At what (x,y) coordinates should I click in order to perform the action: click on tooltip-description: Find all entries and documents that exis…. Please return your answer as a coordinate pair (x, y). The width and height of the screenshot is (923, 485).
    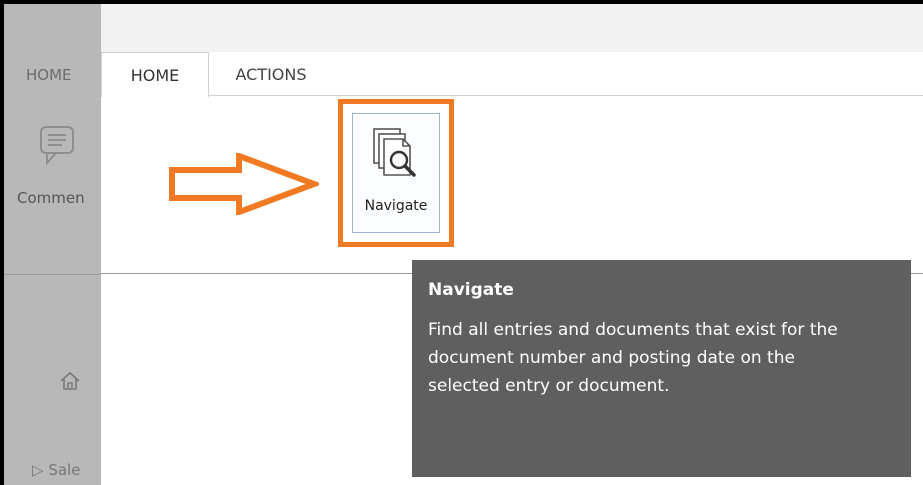
    Looking at the image, I should click on (633, 358).